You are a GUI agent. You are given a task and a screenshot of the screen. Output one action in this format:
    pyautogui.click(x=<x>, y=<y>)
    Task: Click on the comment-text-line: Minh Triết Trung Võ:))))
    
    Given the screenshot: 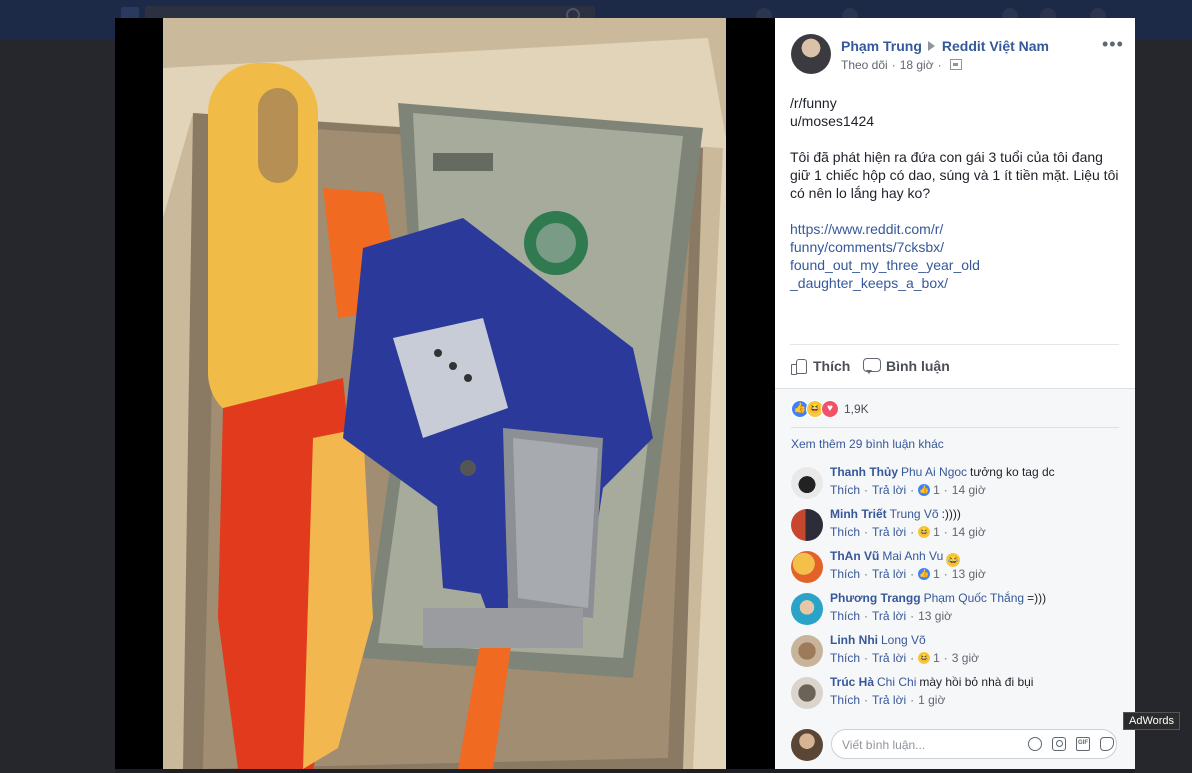 What is the action you would take?
    pyautogui.click(x=895, y=514)
    